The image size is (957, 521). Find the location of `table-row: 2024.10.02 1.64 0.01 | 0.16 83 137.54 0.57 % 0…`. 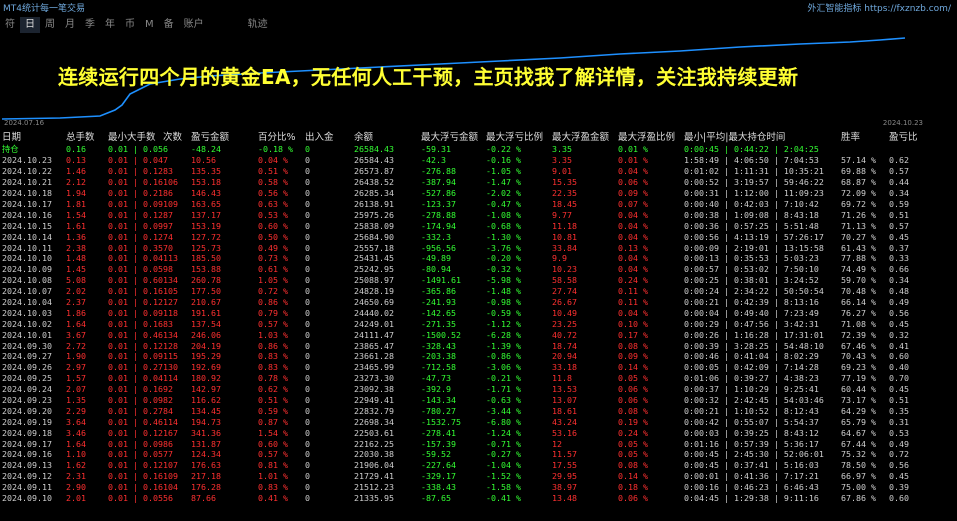

table-row: 2024.10.02 1.64 0.01 | 0.16 83 137.54 0.57 % 0… is located at coordinates (464, 323).